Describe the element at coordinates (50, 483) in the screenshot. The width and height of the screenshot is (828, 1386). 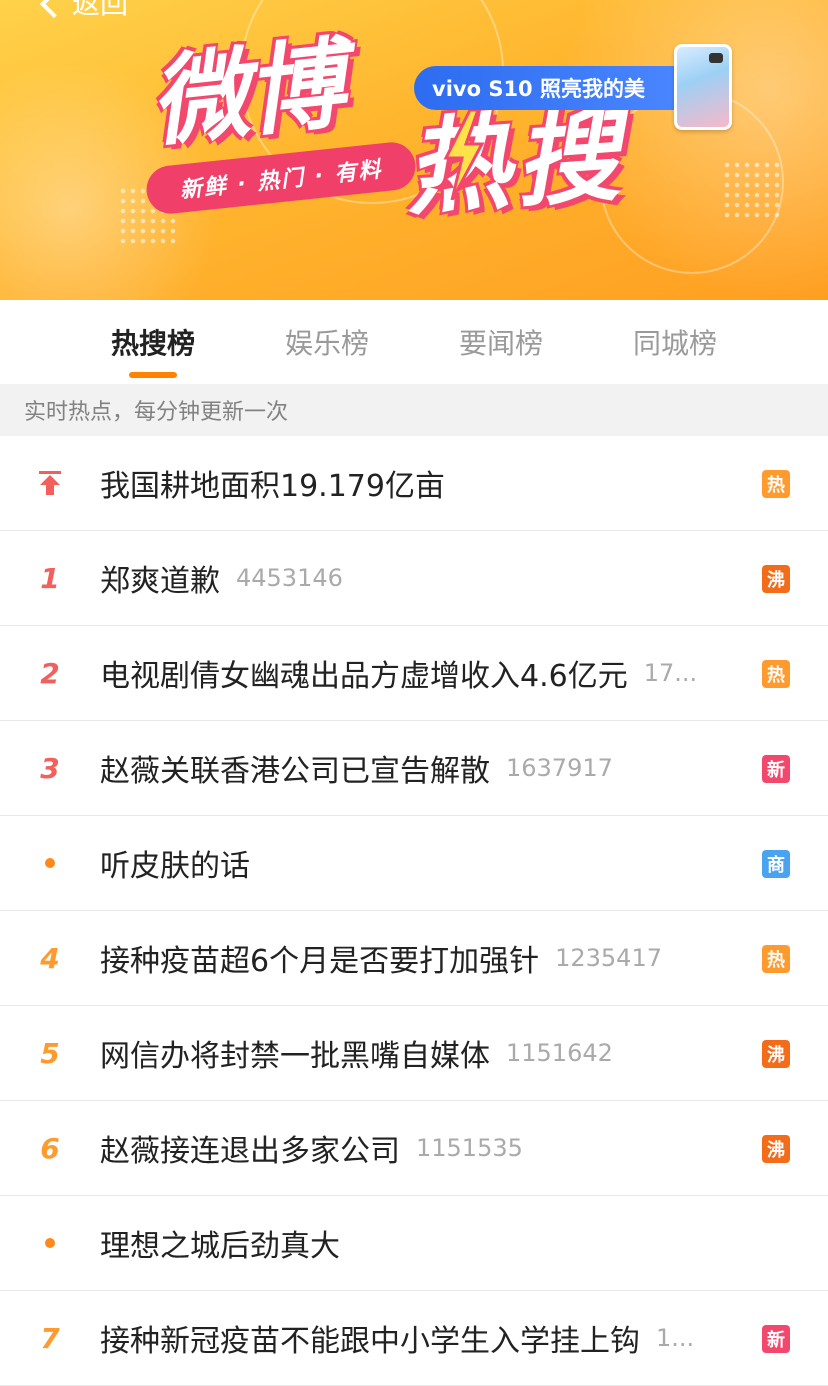
I see `pin-top-icon` at that location.